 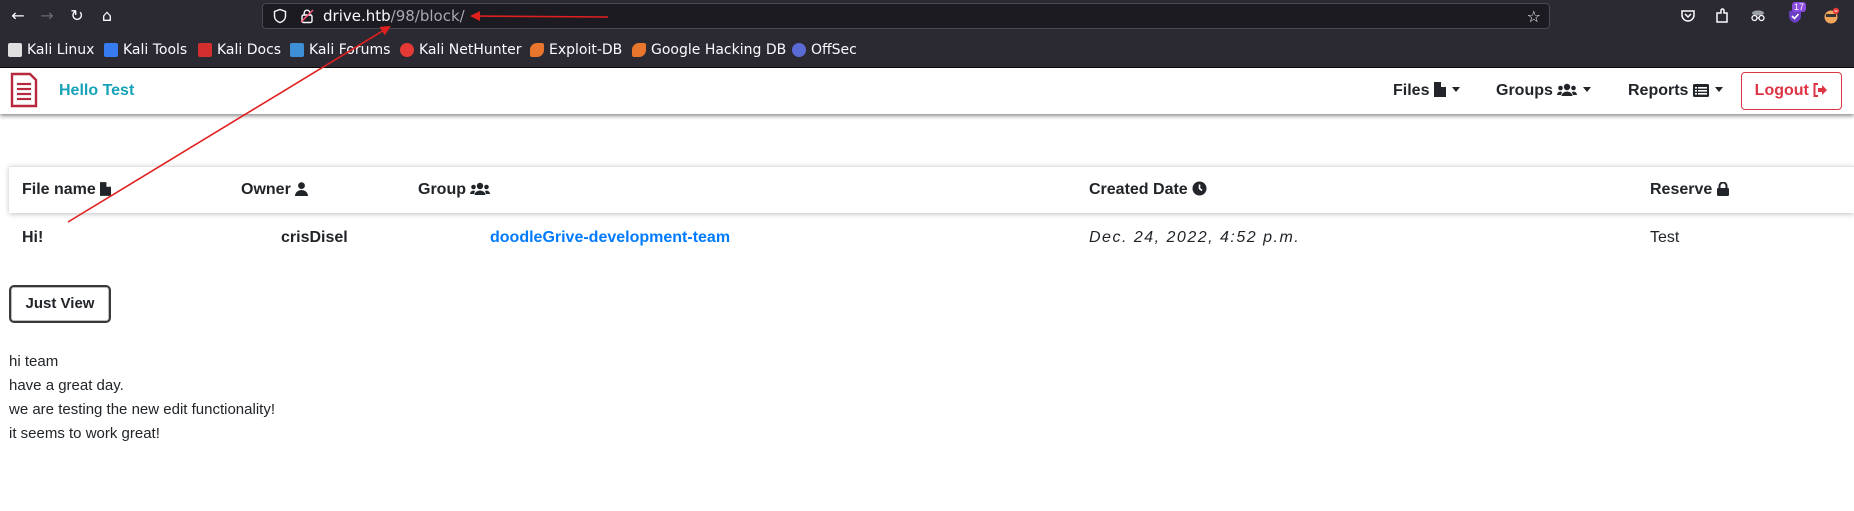 I want to click on reload-icon: ↻, so click(x=77, y=16).